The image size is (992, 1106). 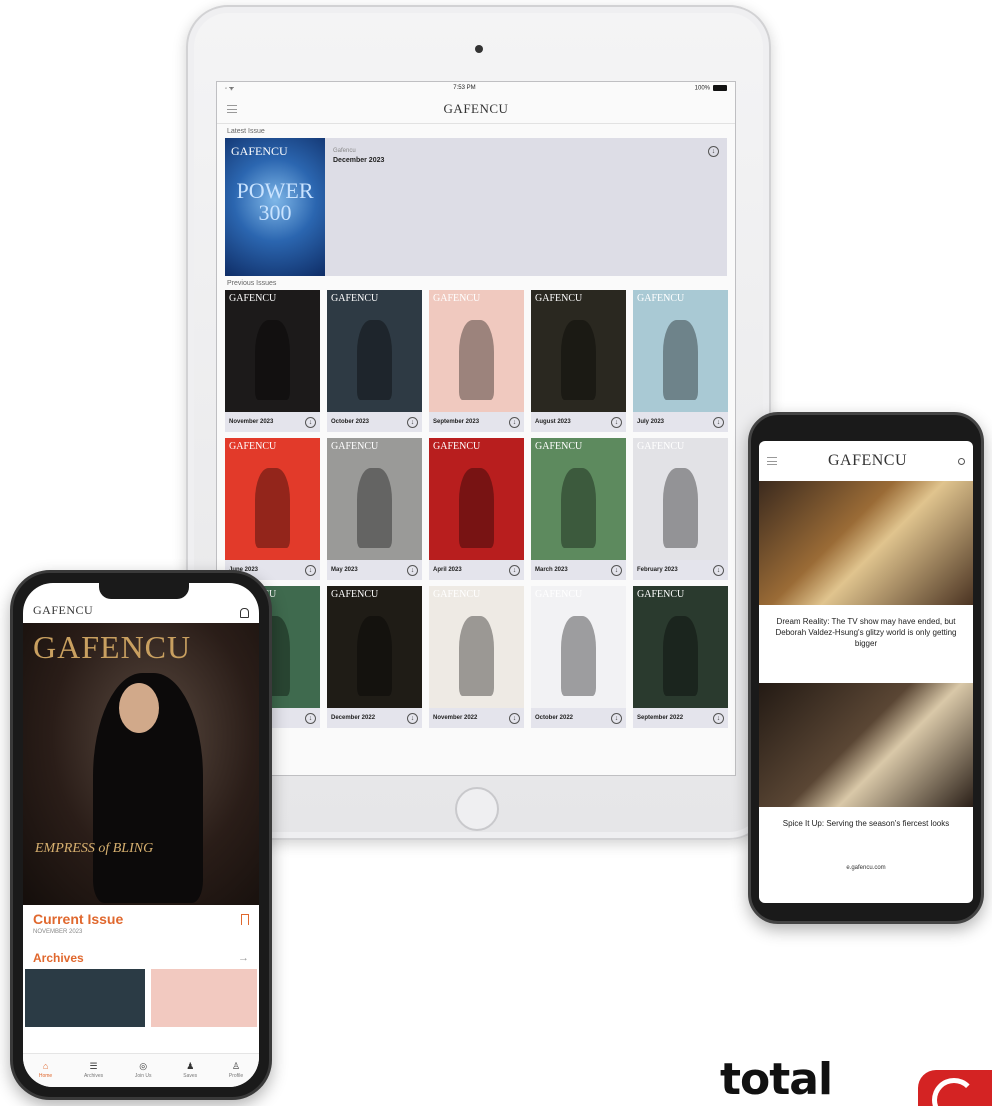 What do you see at coordinates (651, 422) in the screenshot?
I see `issue-label: July 2023` at bounding box center [651, 422].